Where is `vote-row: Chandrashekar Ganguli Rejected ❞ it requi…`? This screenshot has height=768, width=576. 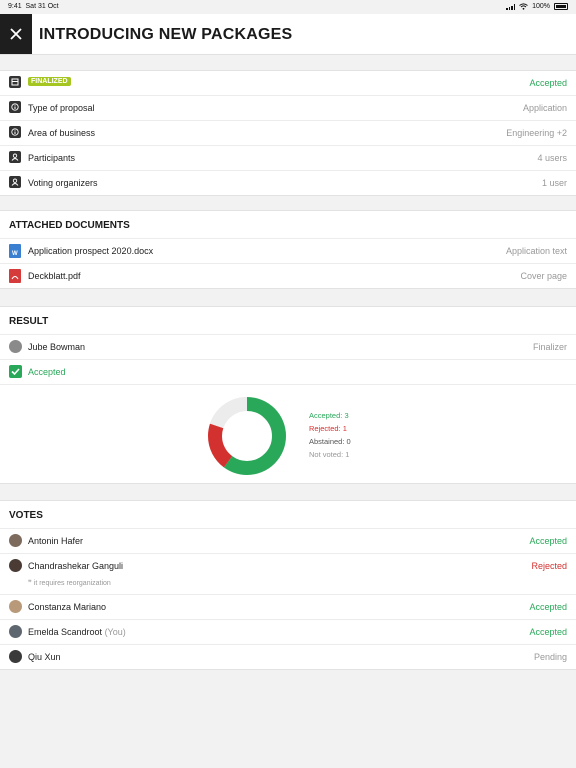 vote-row: Chandrashekar Ganguli Rejected ❞ it requi… is located at coordinates (288, 574).